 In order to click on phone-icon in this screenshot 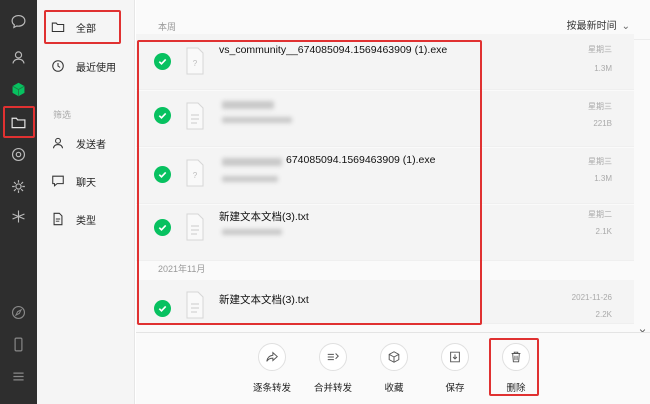, I will do `click(18, 344)`.